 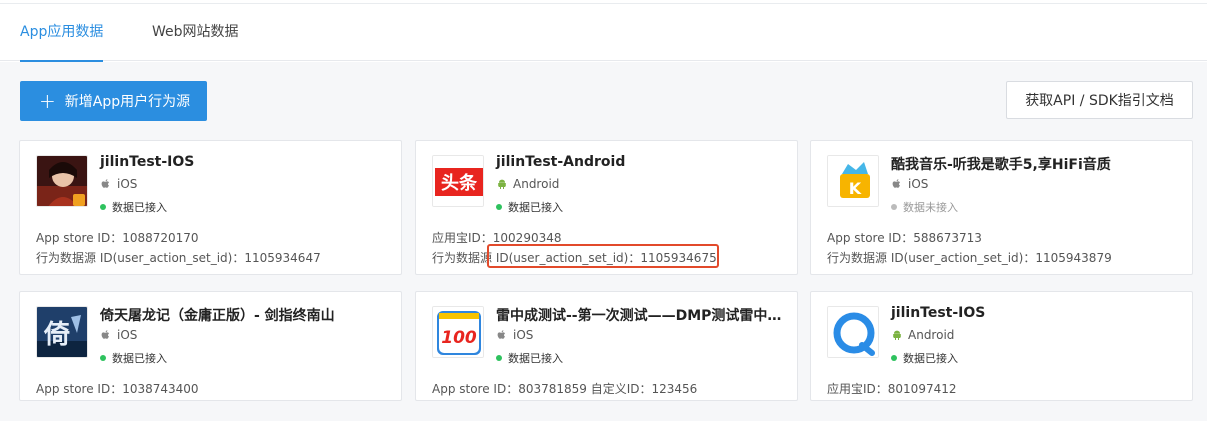 What do you see at coordinates (892, 389) in the screenshot?
I see `app-store-id: 应用宝ID：801097412` at bounding box center [892, 389].